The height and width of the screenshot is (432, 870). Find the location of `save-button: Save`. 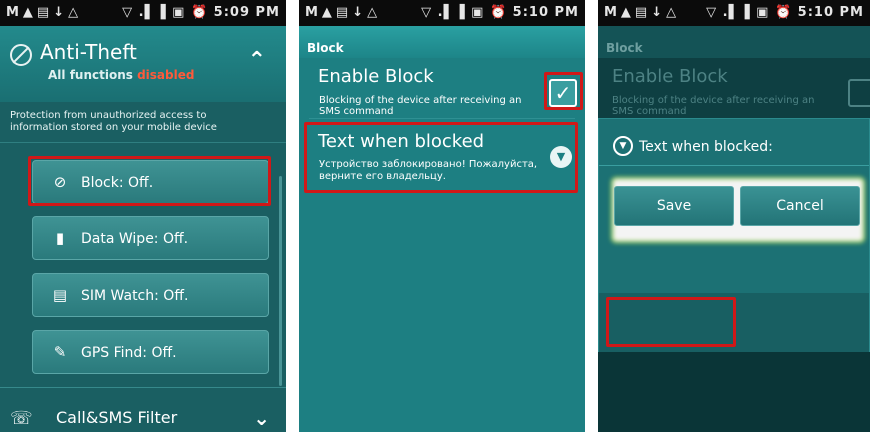

save-button: Save is located at coordinates (674, 206).